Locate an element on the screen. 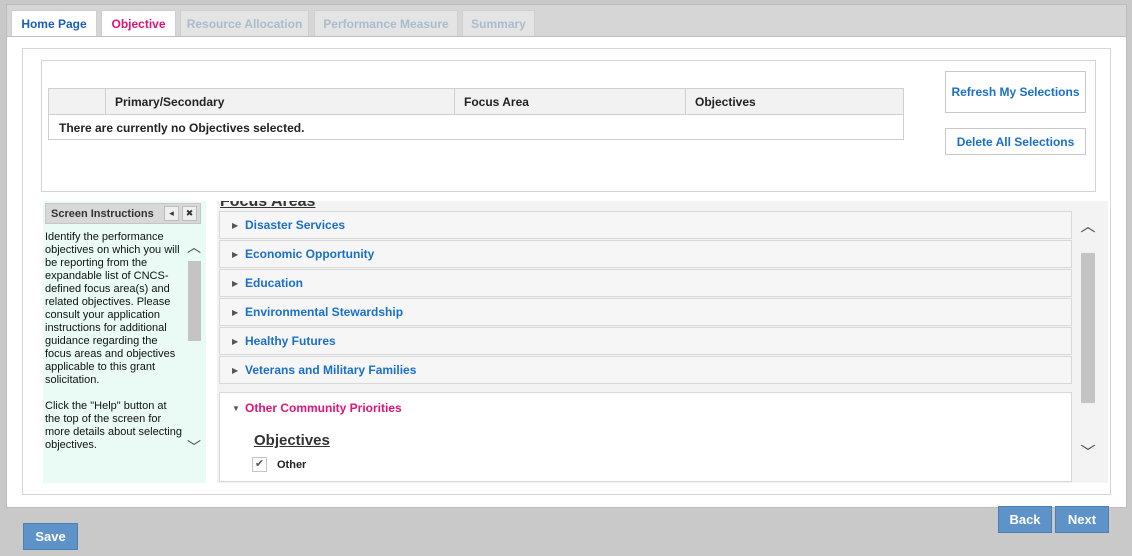 The image size is (1132, 556). other-checkbox: ✔ is located at coordinates (259, 464).